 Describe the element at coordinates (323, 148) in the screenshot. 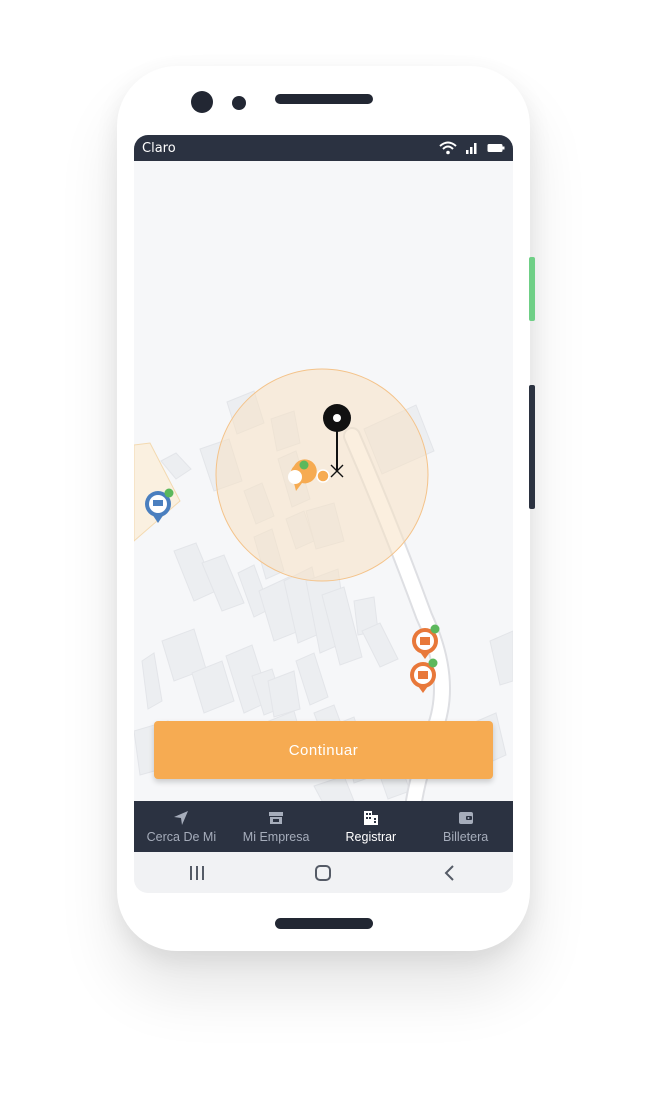

I see `status-bar: Claro` at that location.